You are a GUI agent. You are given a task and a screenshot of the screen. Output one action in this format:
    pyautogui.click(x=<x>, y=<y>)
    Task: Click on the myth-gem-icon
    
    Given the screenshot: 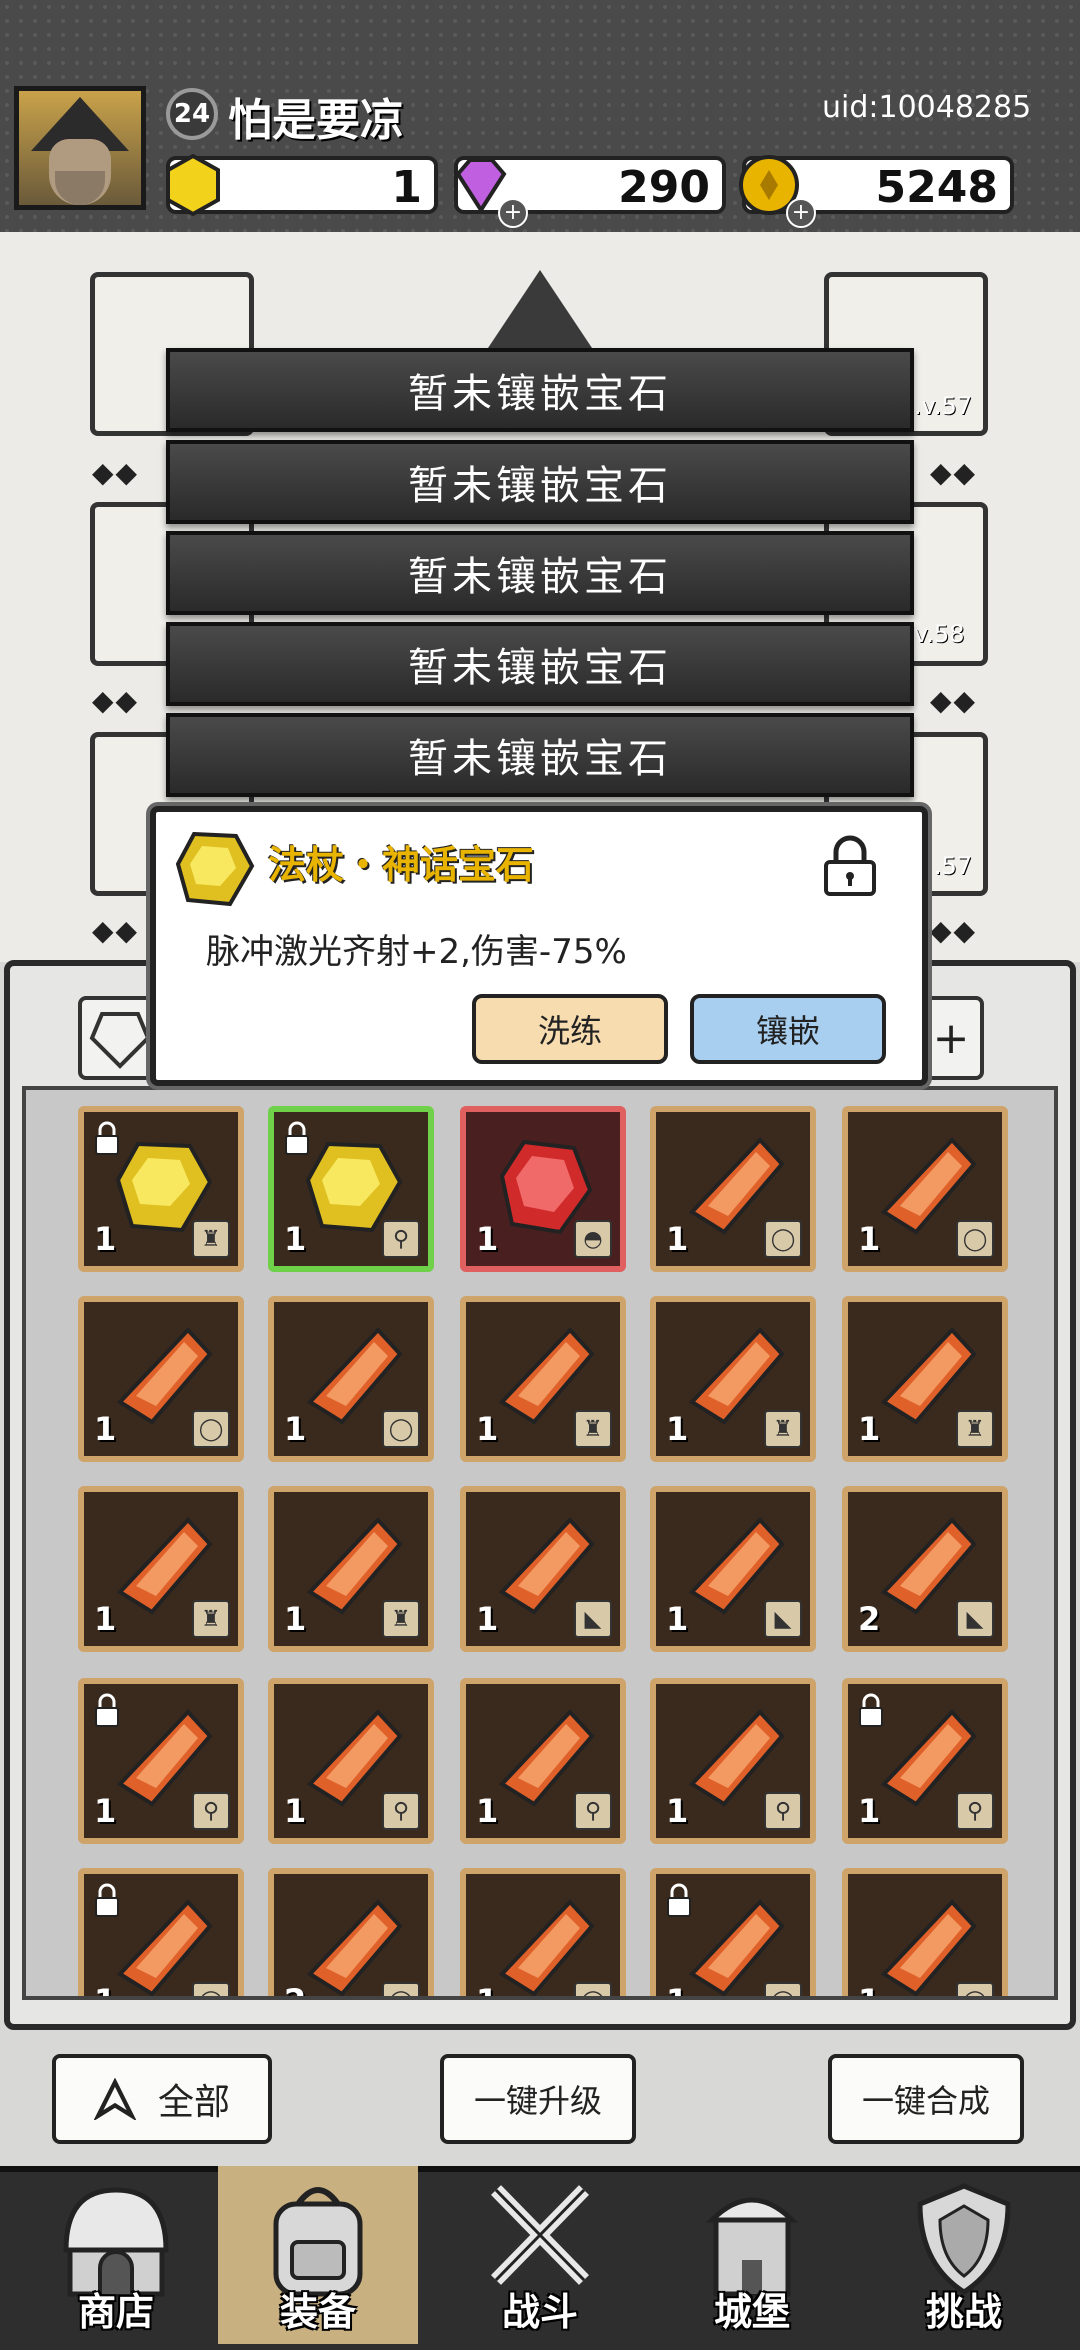 What is the action you would take?
    pyautogui.click(x=215, y=869)
    